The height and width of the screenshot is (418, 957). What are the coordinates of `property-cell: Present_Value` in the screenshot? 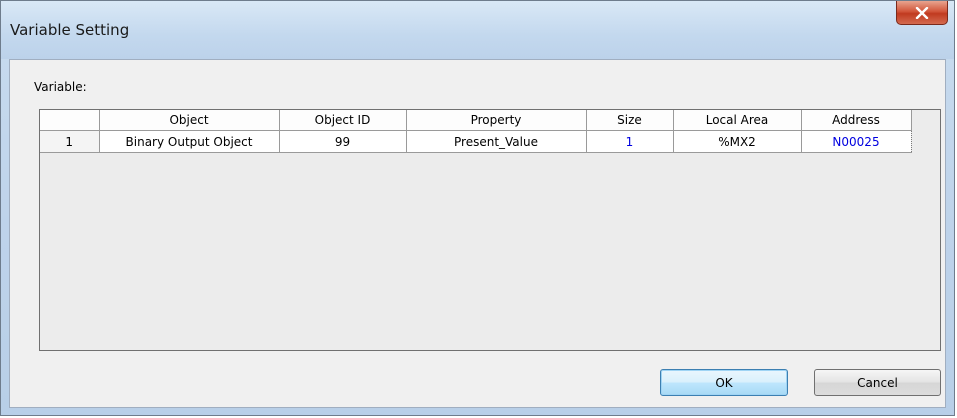 It's located at (496, 141).